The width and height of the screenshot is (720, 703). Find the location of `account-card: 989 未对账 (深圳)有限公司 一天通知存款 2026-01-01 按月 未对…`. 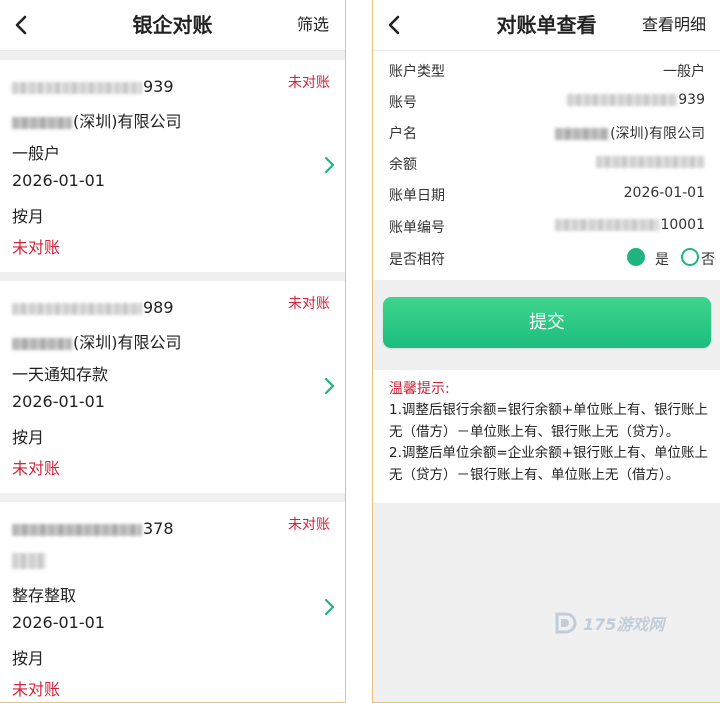

account-card: 989 未对账 (深圳)有限公司 一天通知存款 2026-01-01 按月 未对… is located at coordinates (172, 387).